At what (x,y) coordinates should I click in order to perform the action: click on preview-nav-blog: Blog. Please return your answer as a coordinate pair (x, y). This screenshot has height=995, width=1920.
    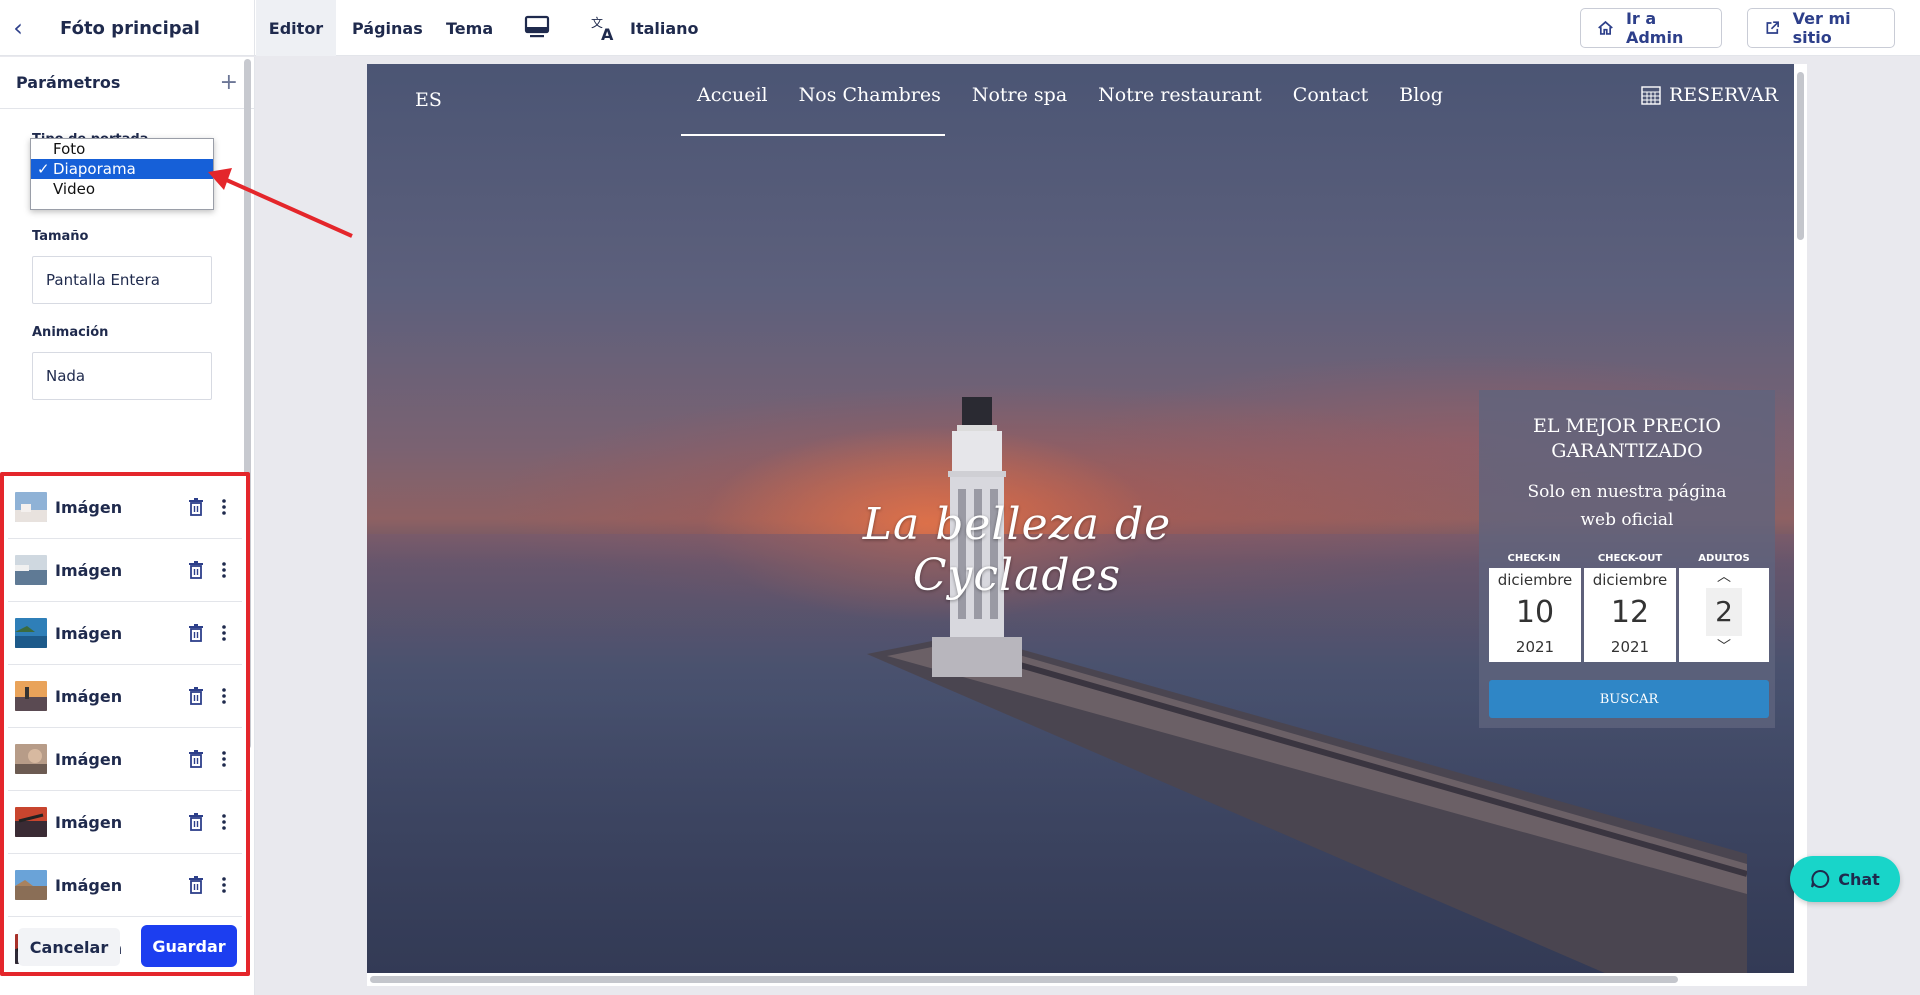
    Looking at the image, I should click on (1421, 95).